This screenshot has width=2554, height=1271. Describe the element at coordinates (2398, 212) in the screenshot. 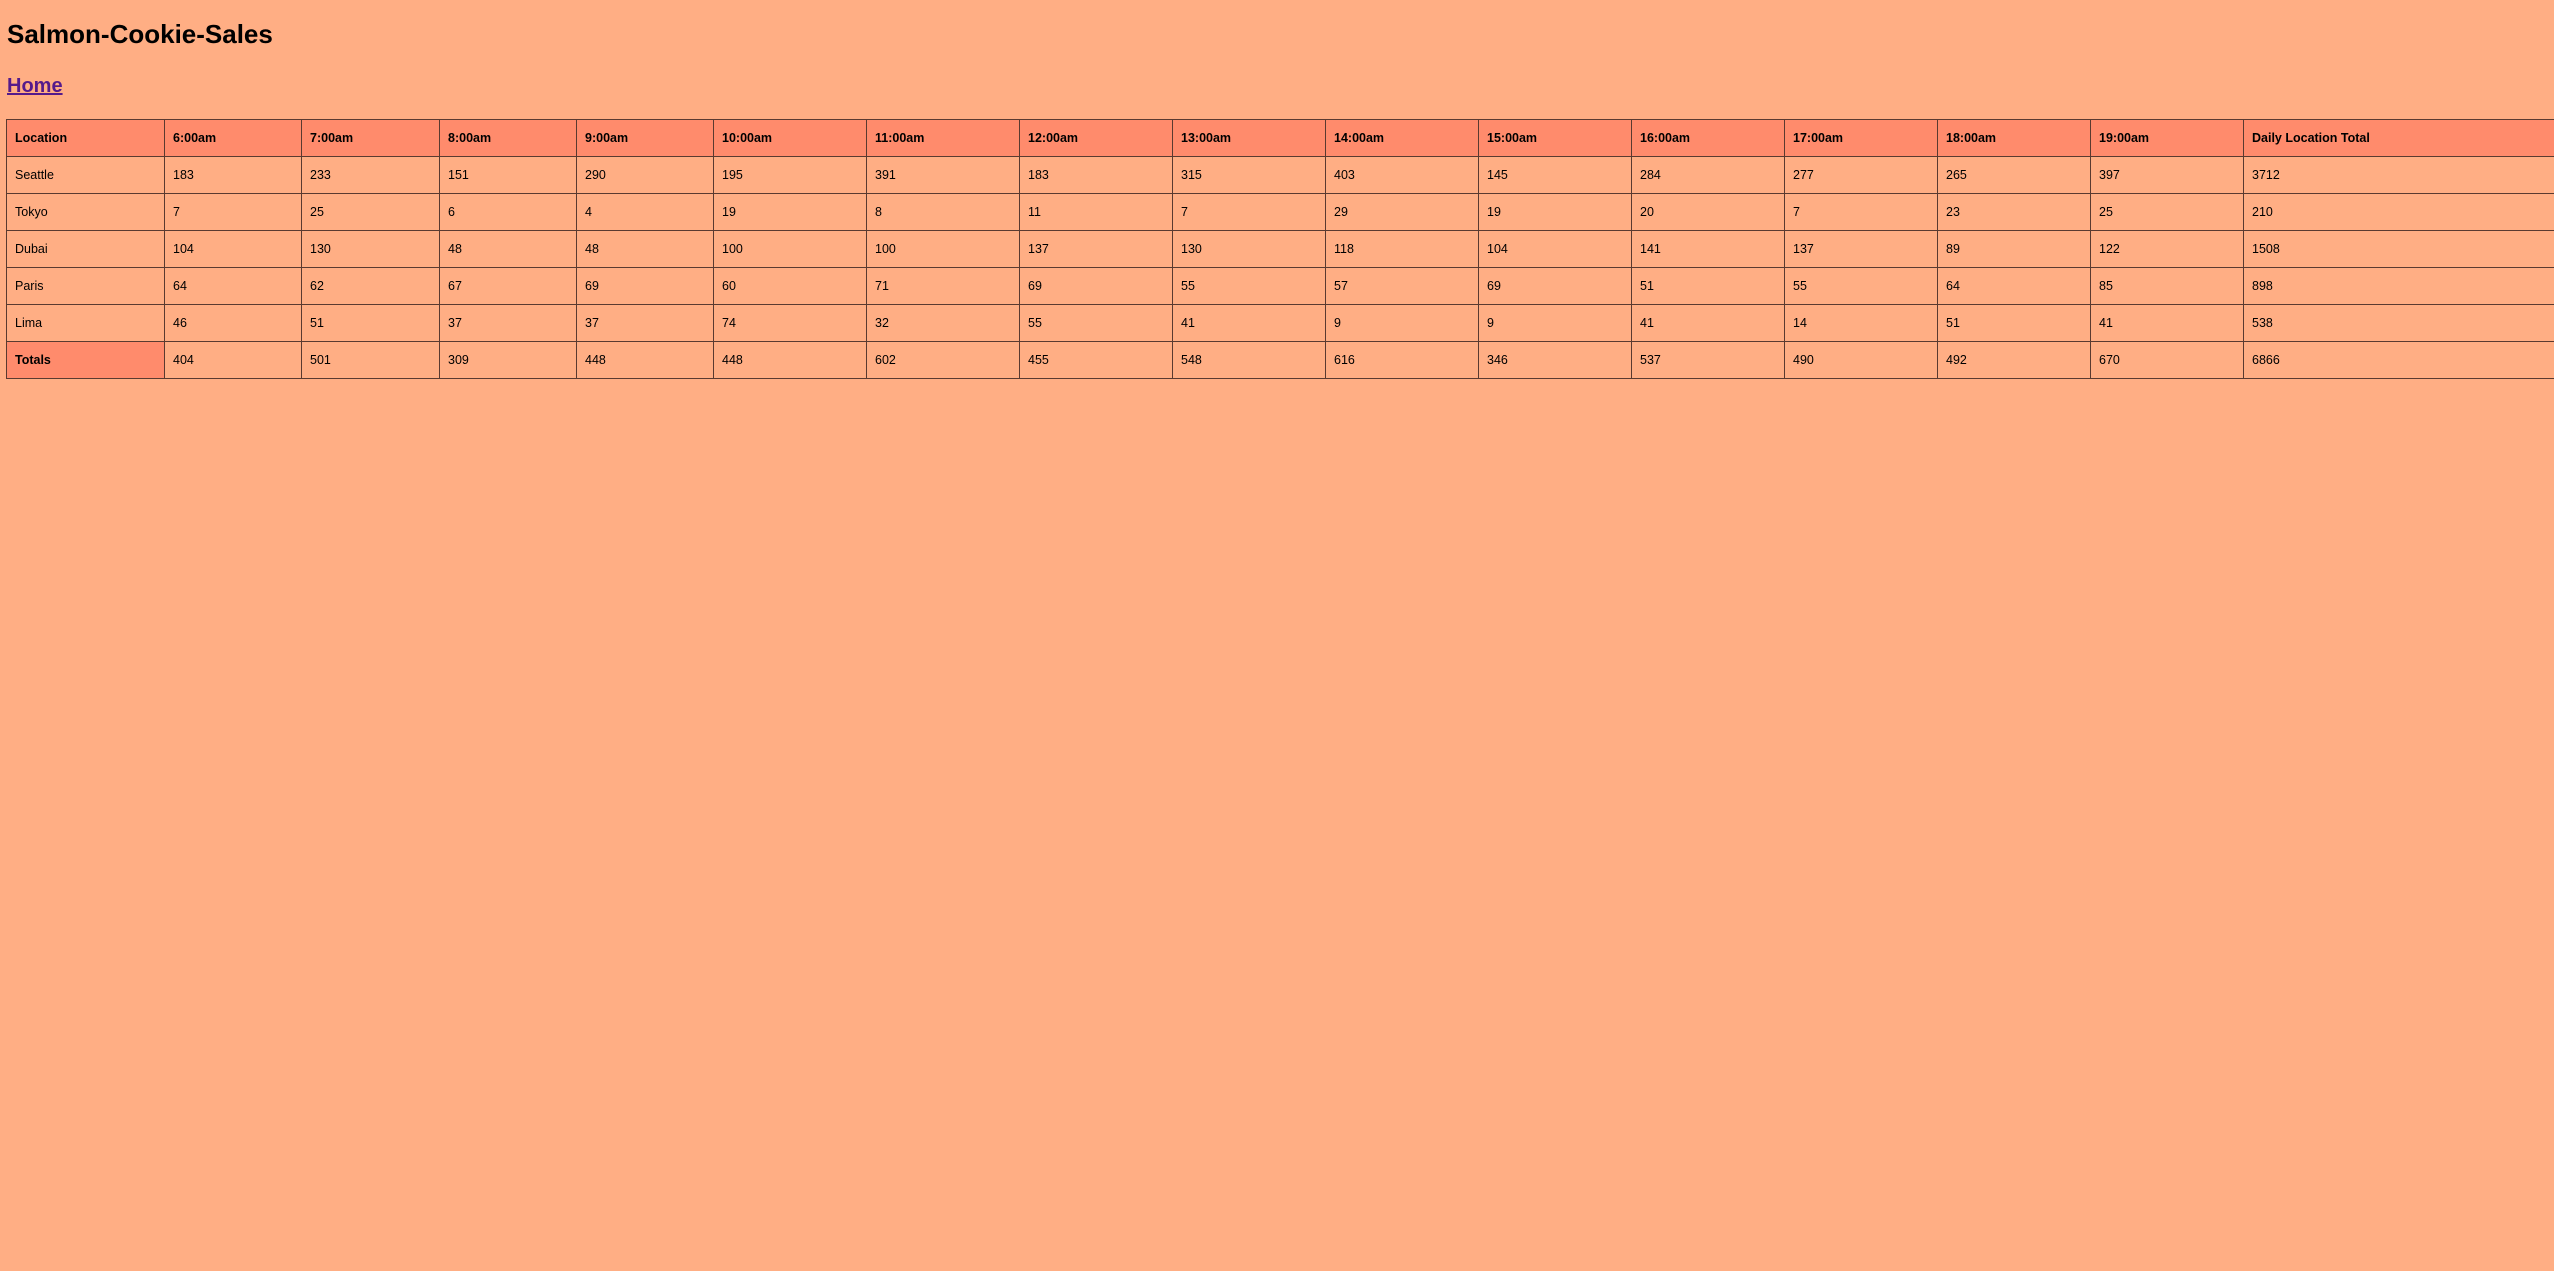

I see `daily-total-cell: 210` at that location.